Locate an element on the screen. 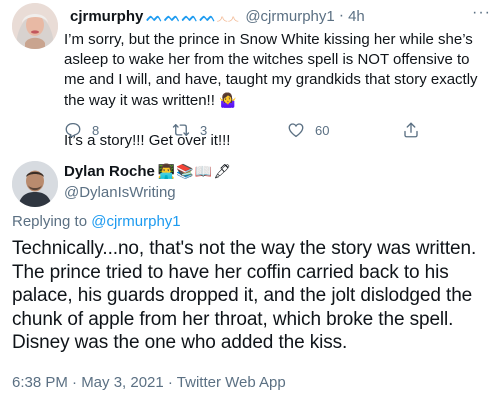 Image resolution: width=503 pixels, height=400 pixels. like-button: 60 is located at coordinates (308, 130).